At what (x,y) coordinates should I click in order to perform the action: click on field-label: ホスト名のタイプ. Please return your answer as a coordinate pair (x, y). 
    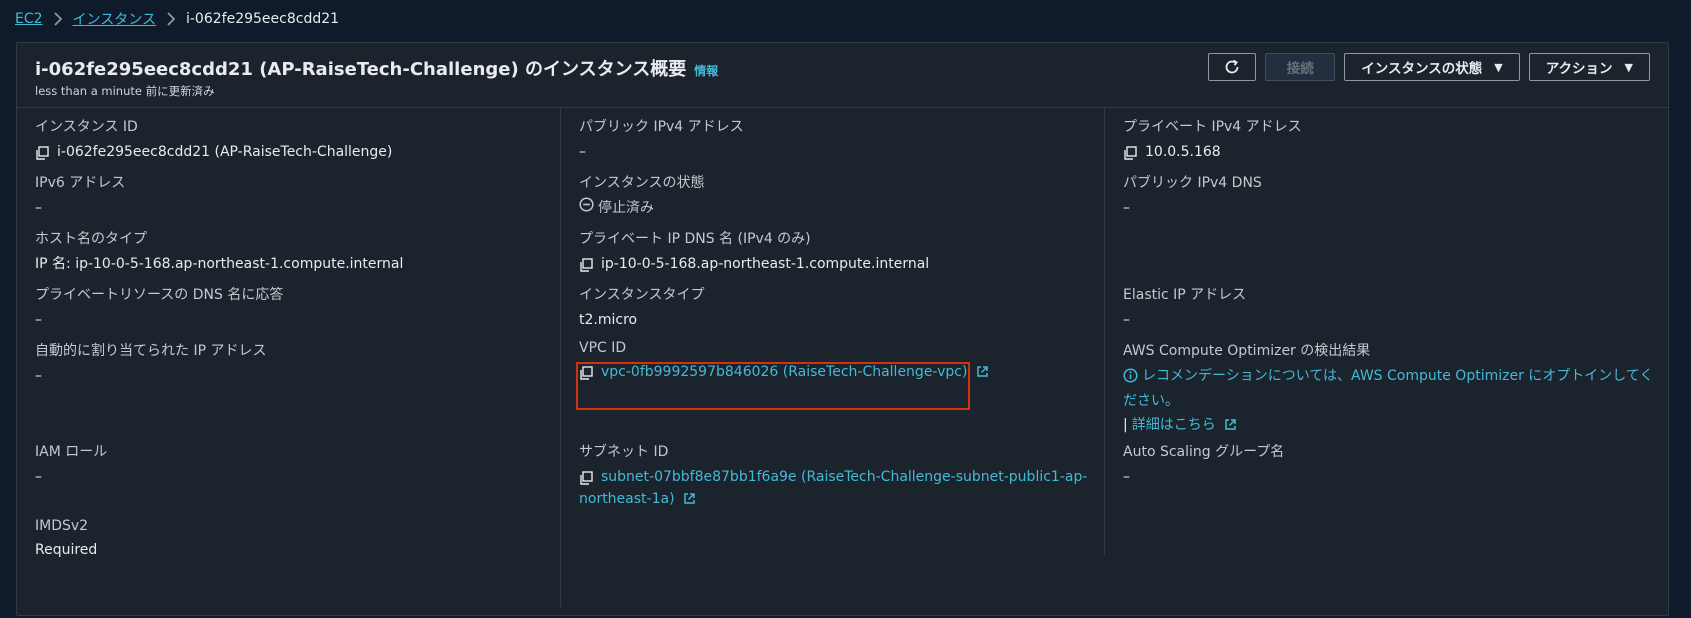
    Looking at the image, I should click on (91, 239).